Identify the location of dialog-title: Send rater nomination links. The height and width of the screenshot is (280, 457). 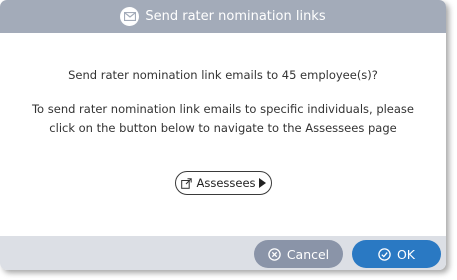
(235, 16).